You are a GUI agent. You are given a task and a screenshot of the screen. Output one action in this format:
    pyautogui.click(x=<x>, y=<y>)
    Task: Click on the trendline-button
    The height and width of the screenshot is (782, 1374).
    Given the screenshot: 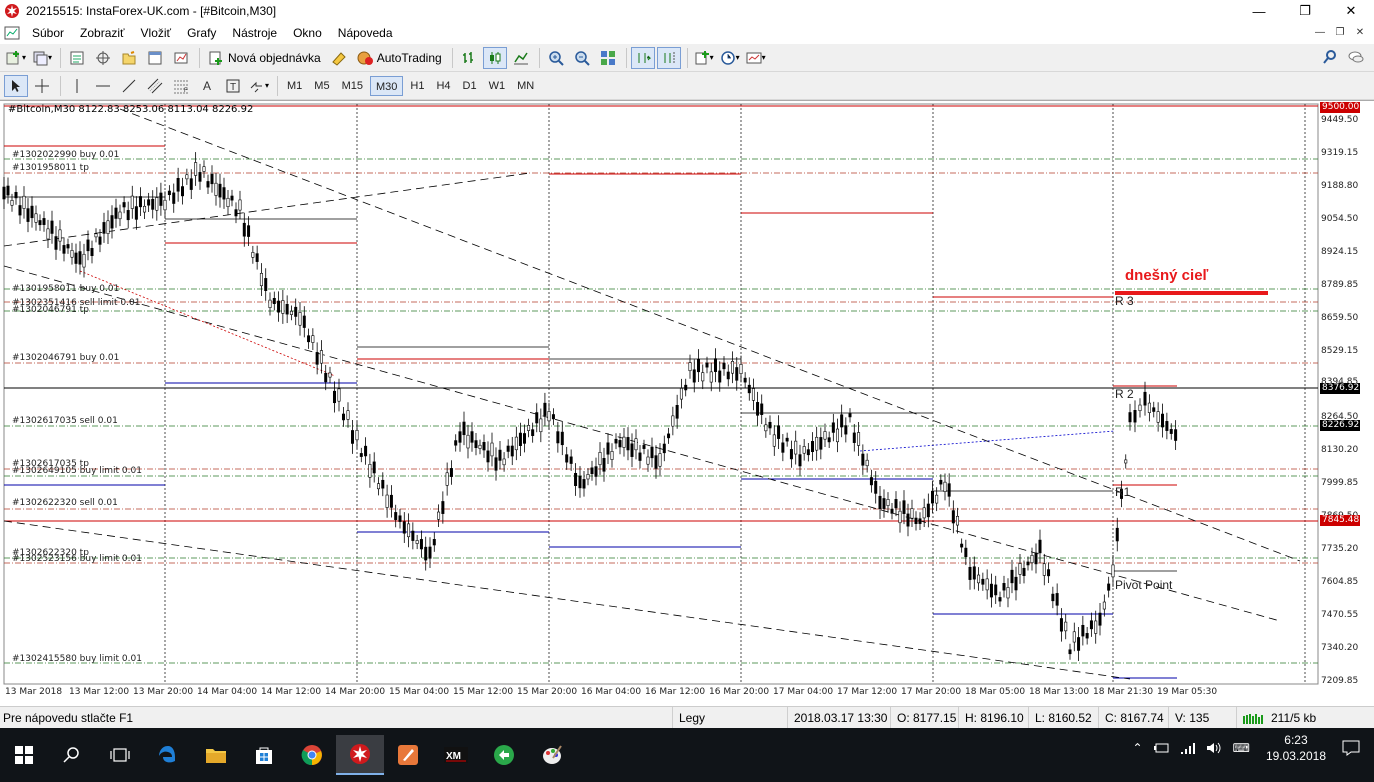 What is the action you would take?
    pyautogui.click(x=129, y=86)
    